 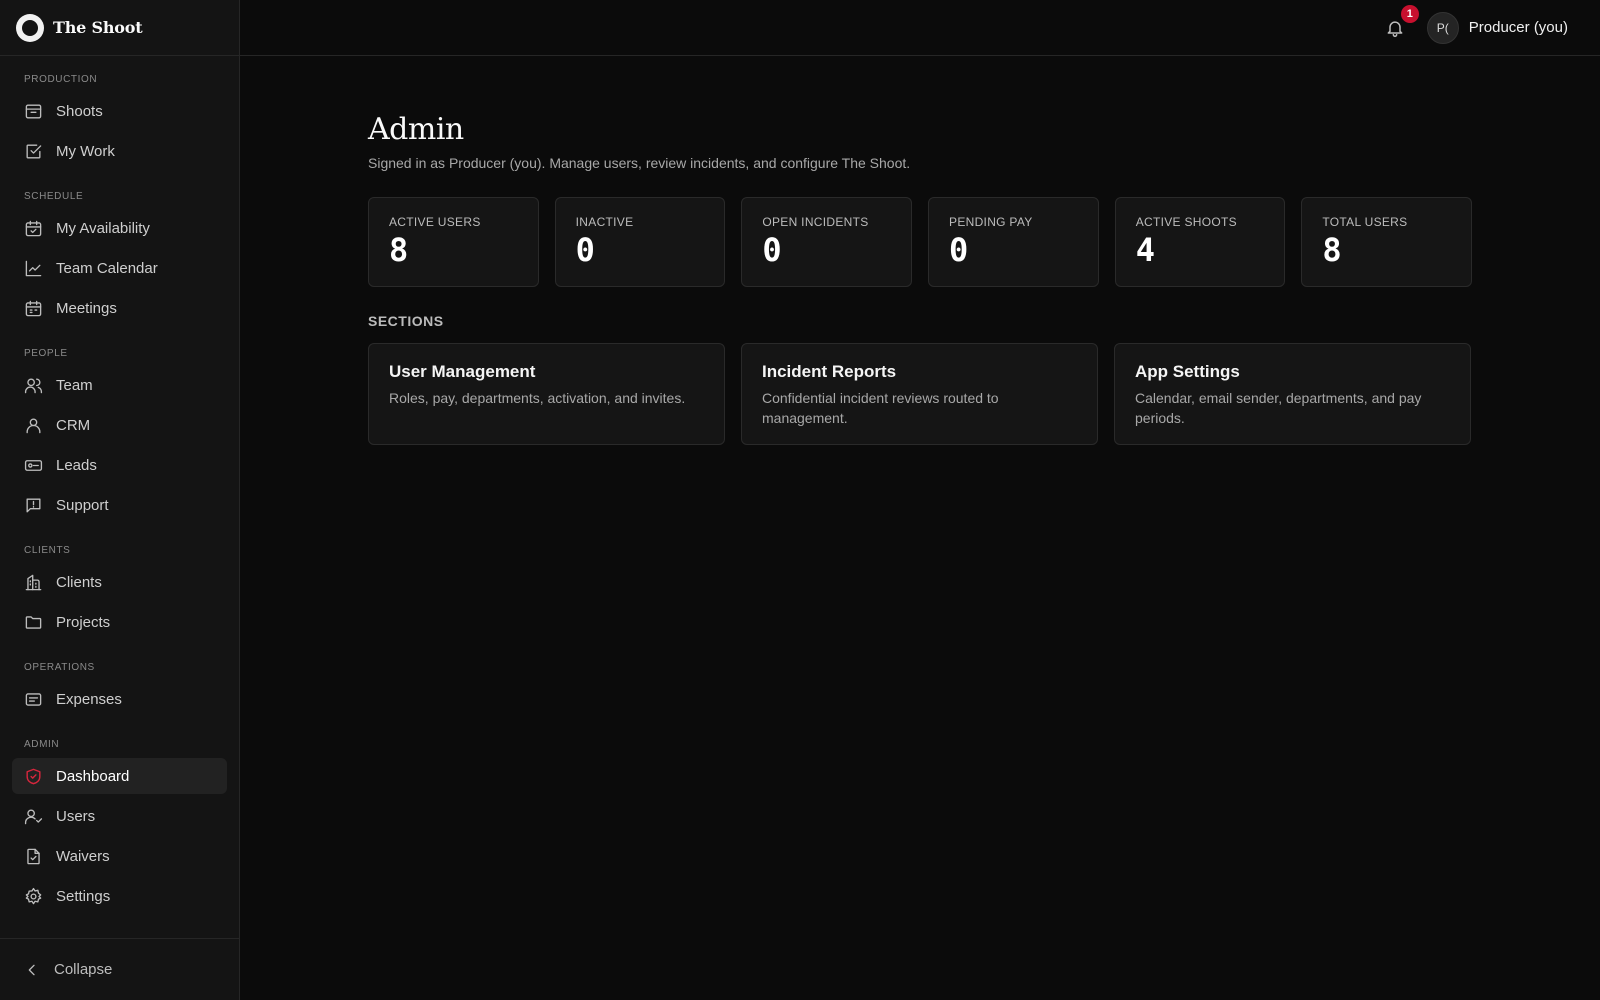 What do you see at coordinates (33, 505) in the screenshot?
I see `message-alert-icon` at bounding box center [33, 505].